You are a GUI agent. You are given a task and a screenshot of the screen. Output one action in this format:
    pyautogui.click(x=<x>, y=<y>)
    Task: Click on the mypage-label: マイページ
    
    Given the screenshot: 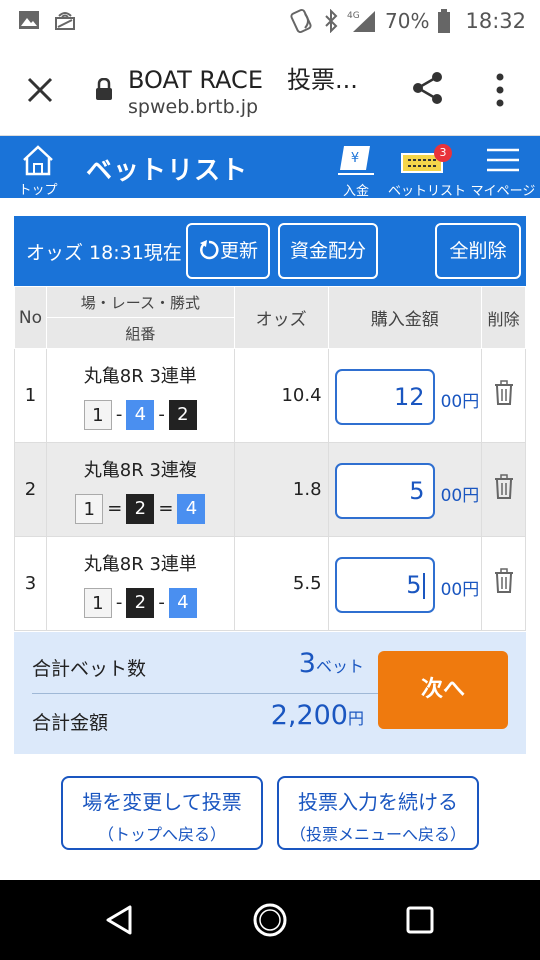 What is the action you would take?
    pyautogui.click(x=503, y=191)
    